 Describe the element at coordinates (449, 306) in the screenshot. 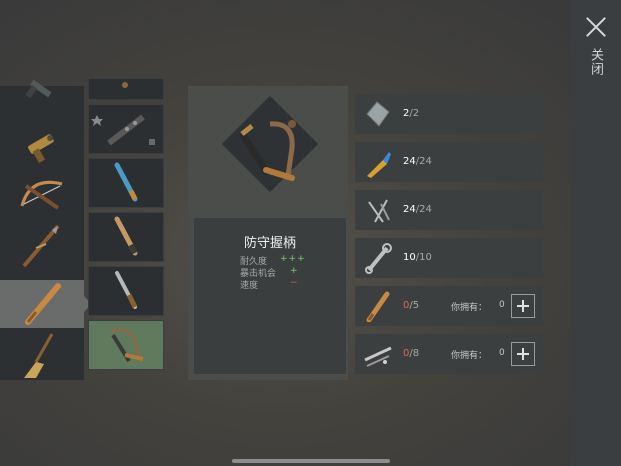

I see `material-row-baseball-bat: 0/5 你拥有： 0` at that location.